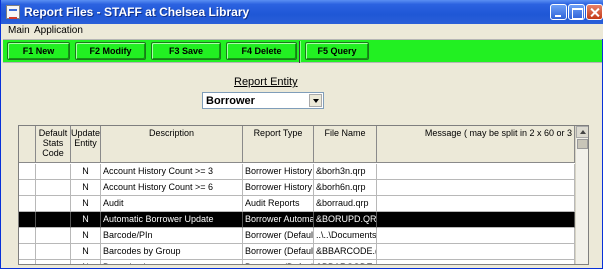 This screenshot has height=269, width=603. Describe the element at coordinates (13, 12) in the screenshot. I see `report-files-icon` at that location.